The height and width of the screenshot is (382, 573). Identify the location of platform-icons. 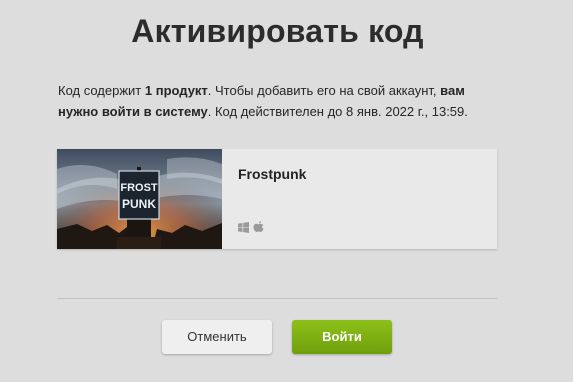
(251, 227).